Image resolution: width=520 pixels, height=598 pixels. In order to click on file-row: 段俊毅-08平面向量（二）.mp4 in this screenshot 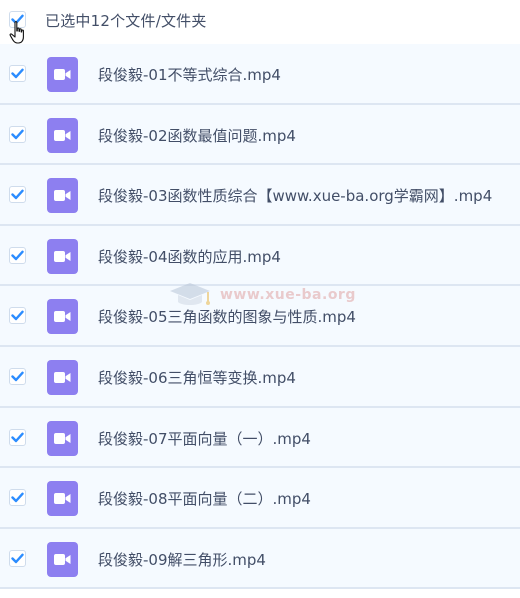, I will do `click(260, 498)`.